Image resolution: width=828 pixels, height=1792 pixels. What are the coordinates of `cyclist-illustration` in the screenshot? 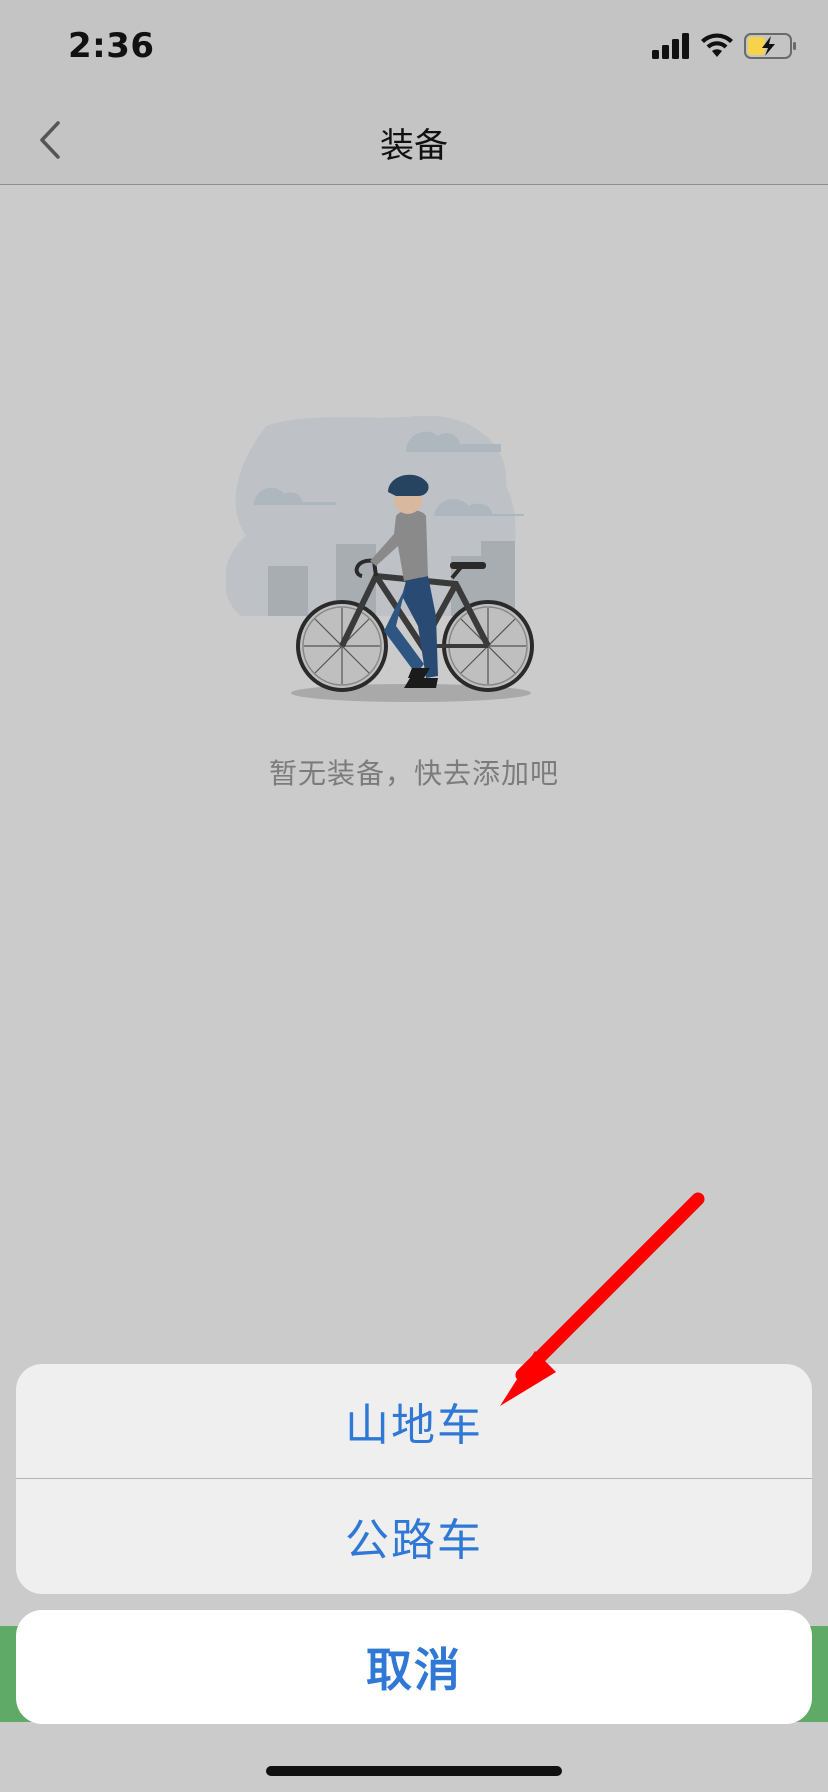 It's located at (380, 559).